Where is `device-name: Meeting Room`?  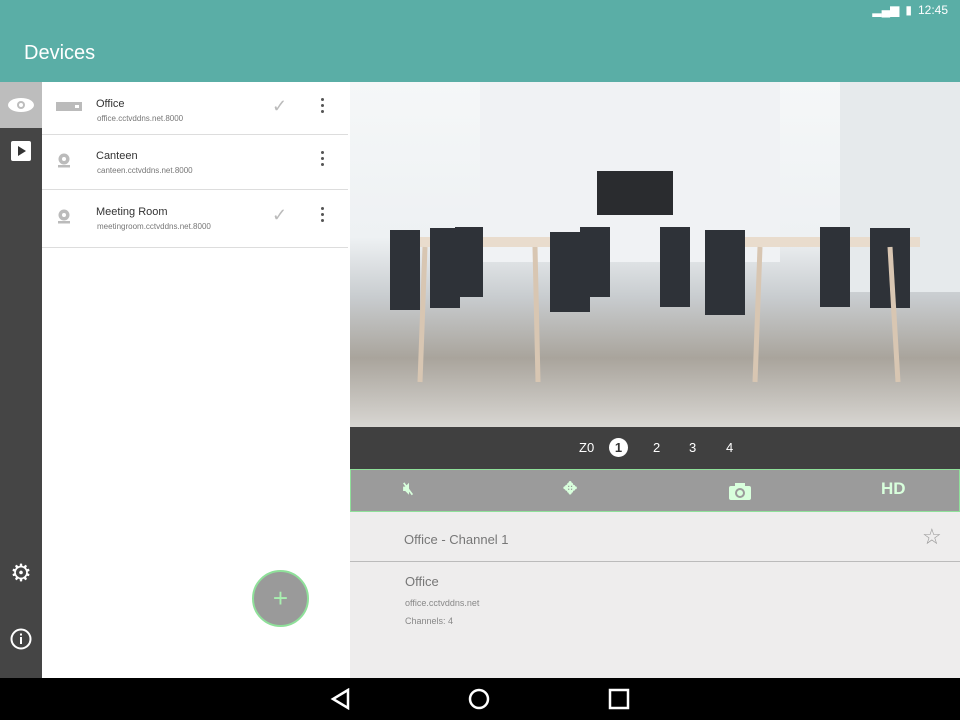
device-name: Meeting Room is located at coordinates (132, 212).